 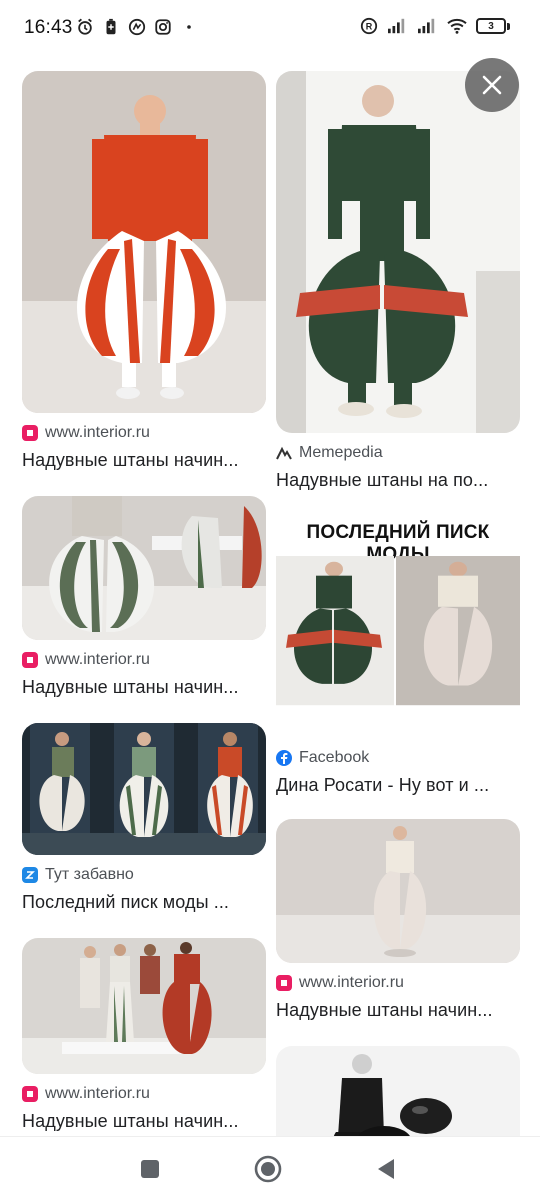 I want to click on back-icon, so click(x=386, y=1169).